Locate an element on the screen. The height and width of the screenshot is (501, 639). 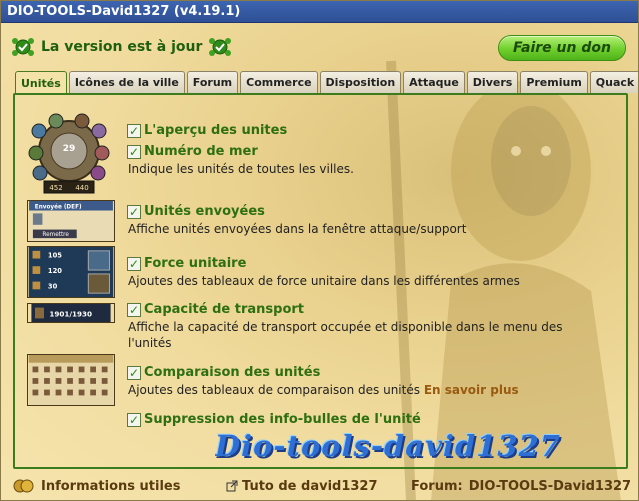
option-label: L'aperçu des unites is located at coordinates (216, 130).